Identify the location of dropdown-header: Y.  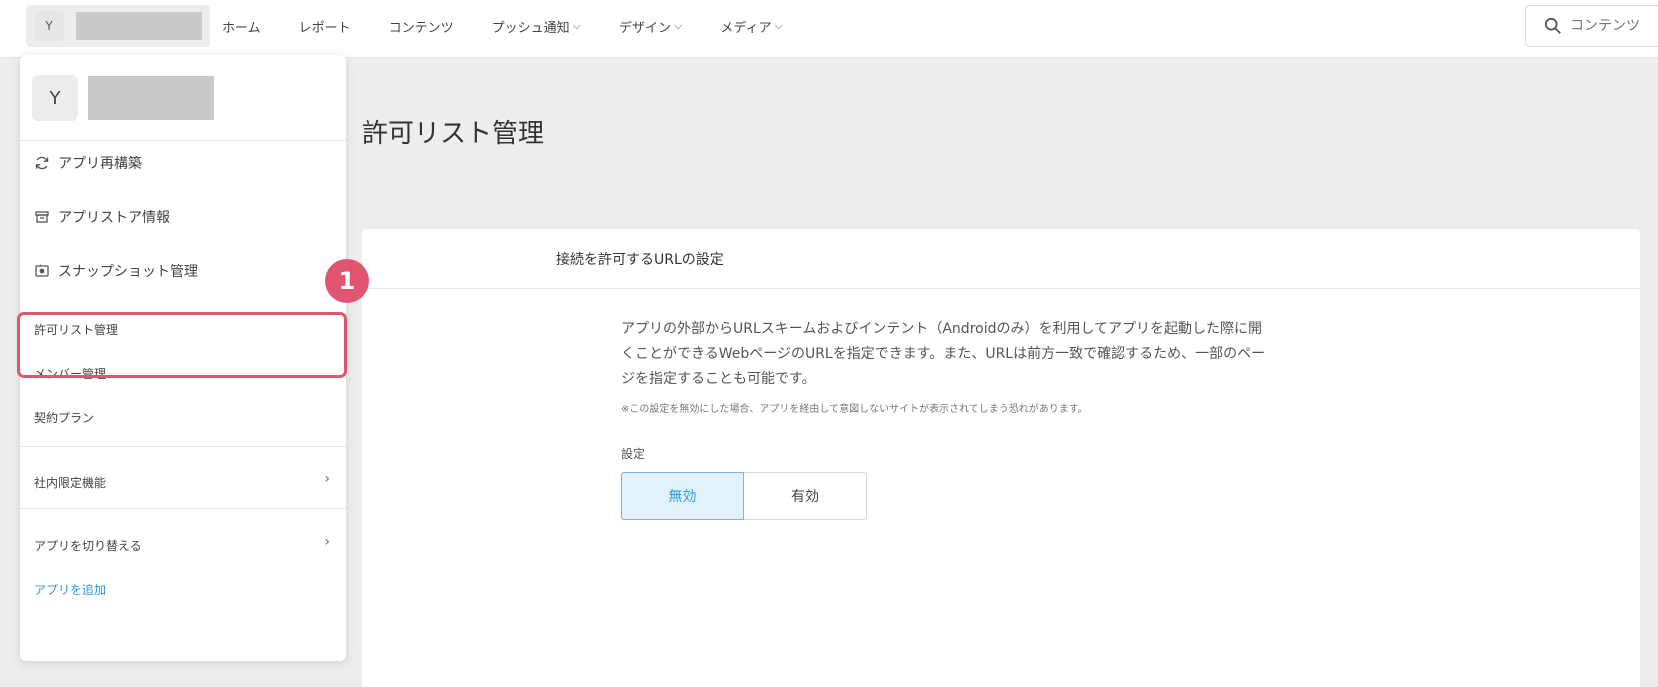
(183, 98).